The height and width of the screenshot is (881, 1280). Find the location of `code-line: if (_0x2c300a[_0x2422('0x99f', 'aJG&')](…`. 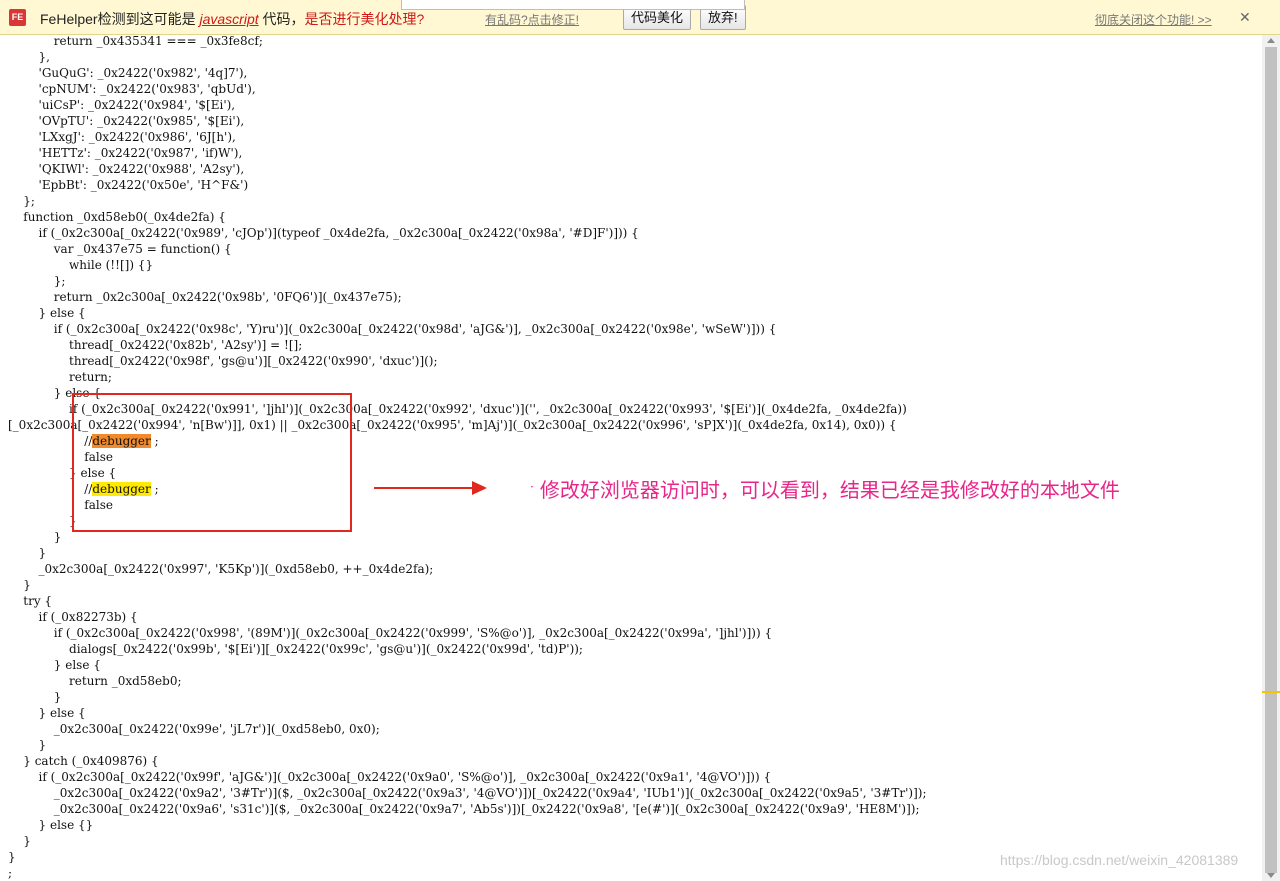

code-line: if (_0x2c300a[_0x2422('0x99f', 'aJG&')](… is located at coordinates (390, 777).